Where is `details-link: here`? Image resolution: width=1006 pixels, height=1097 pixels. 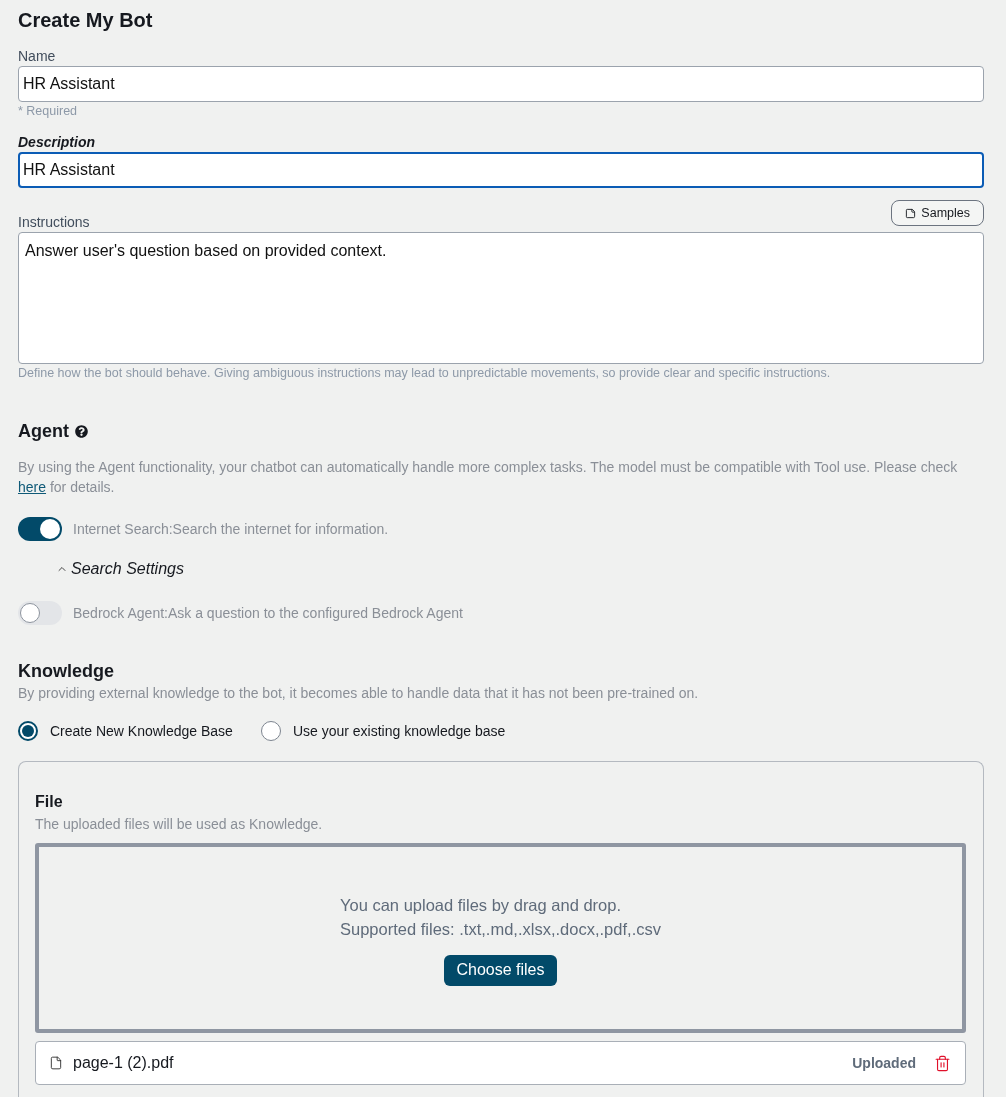 details-link: here is located at coordinates (32, 487).